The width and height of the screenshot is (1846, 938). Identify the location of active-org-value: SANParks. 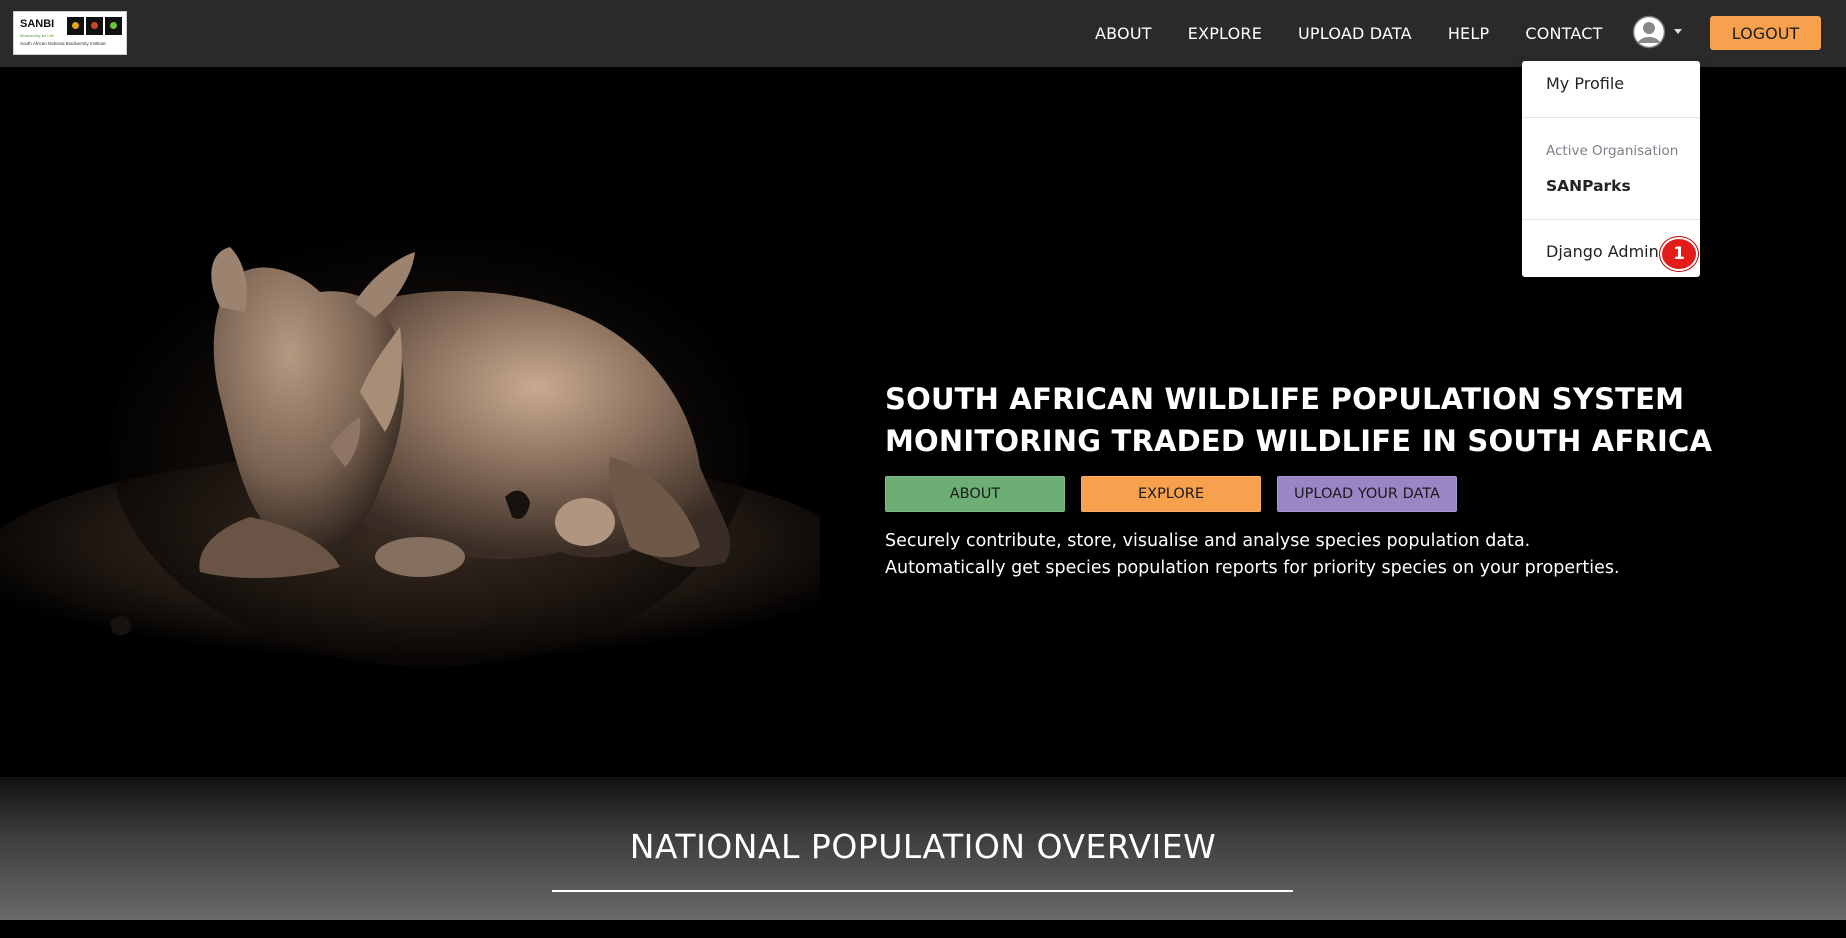
(1588, 186).